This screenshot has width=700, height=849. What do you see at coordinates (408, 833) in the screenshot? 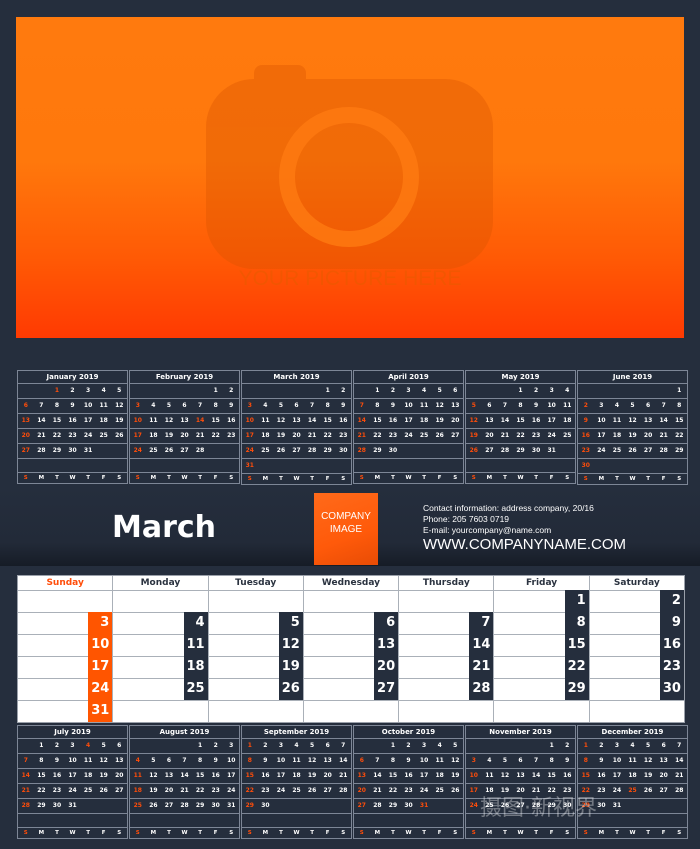
I see `mini-weekday-row: SMTWTFS` at bounding box center [408, 833].